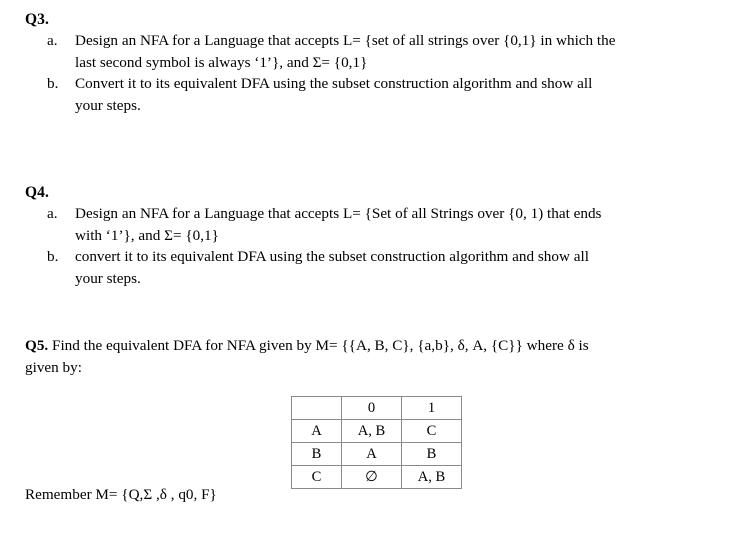  What do you see at coordinates (37, 345) in the screenshot?
I see `question-label-q5: Q5.` at bounding box center [37, 345].